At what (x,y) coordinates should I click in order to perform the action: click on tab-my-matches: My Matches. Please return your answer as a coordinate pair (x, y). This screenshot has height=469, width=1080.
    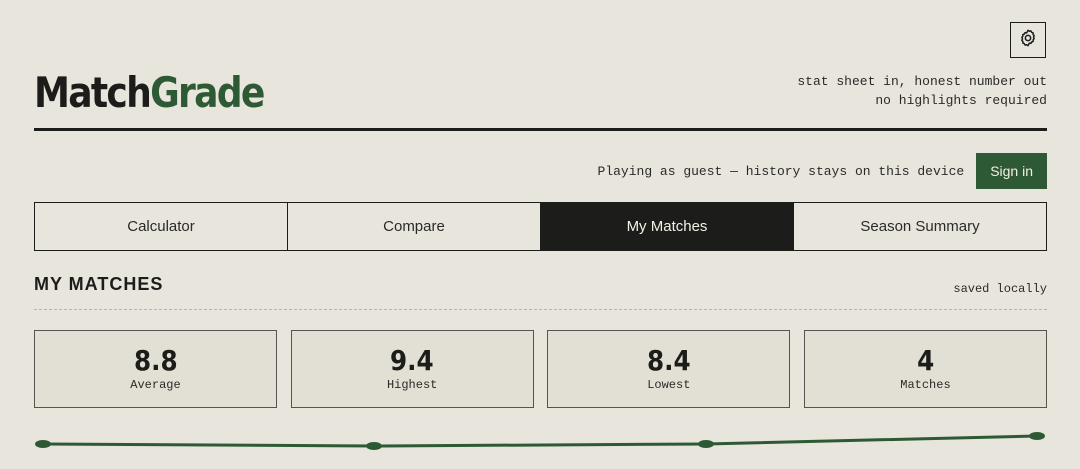
    Looking at the image, I should click on (667, 226).